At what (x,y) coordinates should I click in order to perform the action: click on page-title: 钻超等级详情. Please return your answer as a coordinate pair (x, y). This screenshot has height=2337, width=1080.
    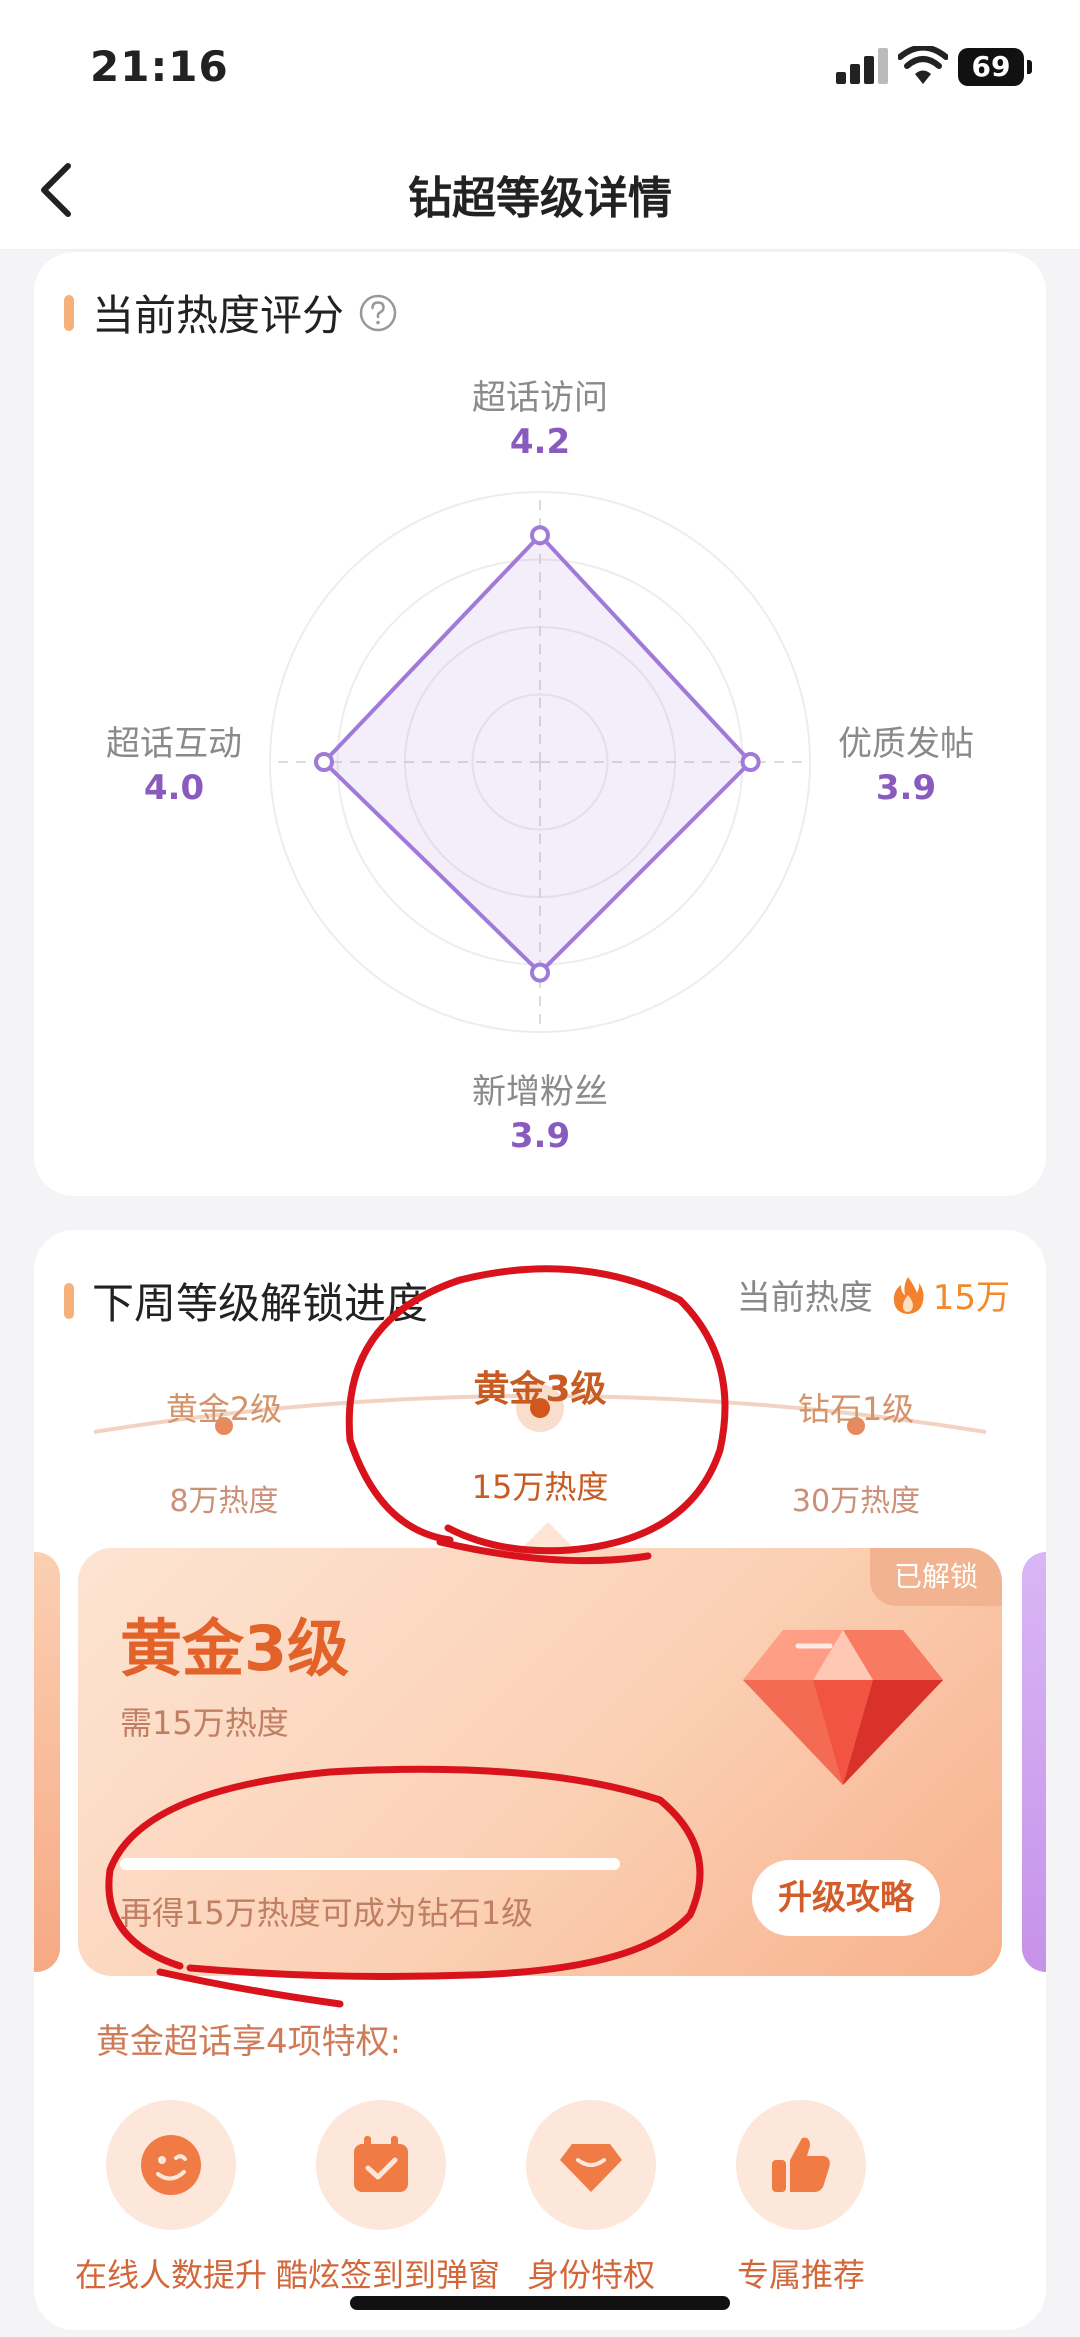
    Looking at the image, I should click on (540, 198).